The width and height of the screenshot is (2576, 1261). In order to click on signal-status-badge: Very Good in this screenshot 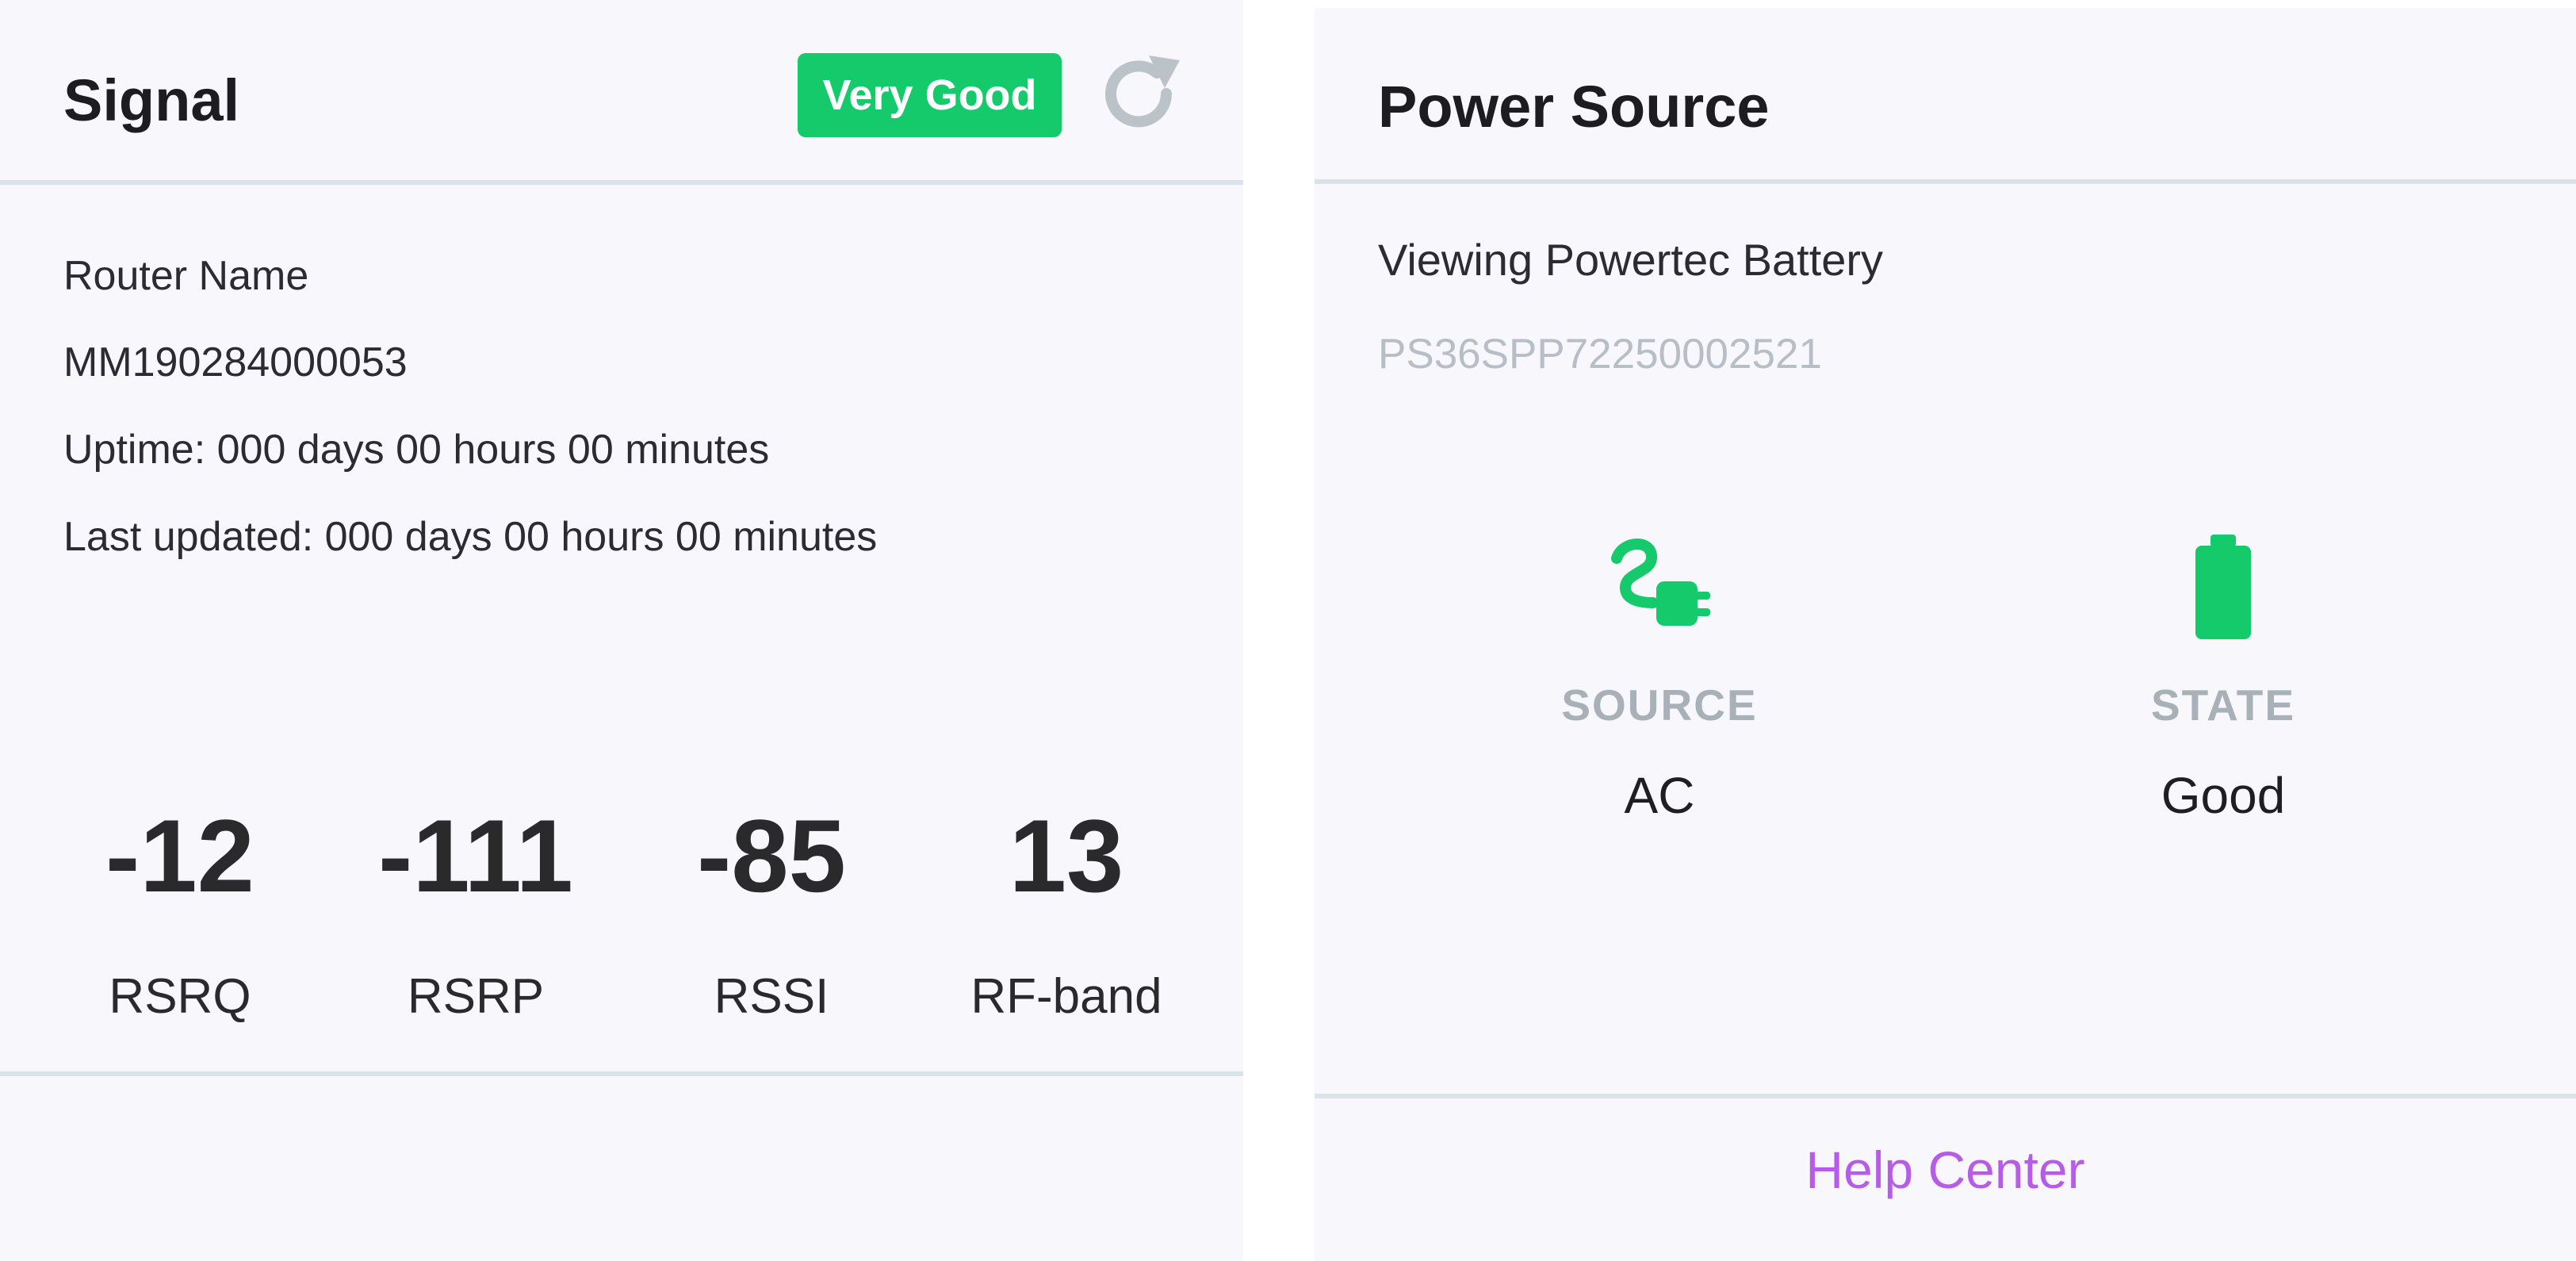, I will do `click(930, 95)`.